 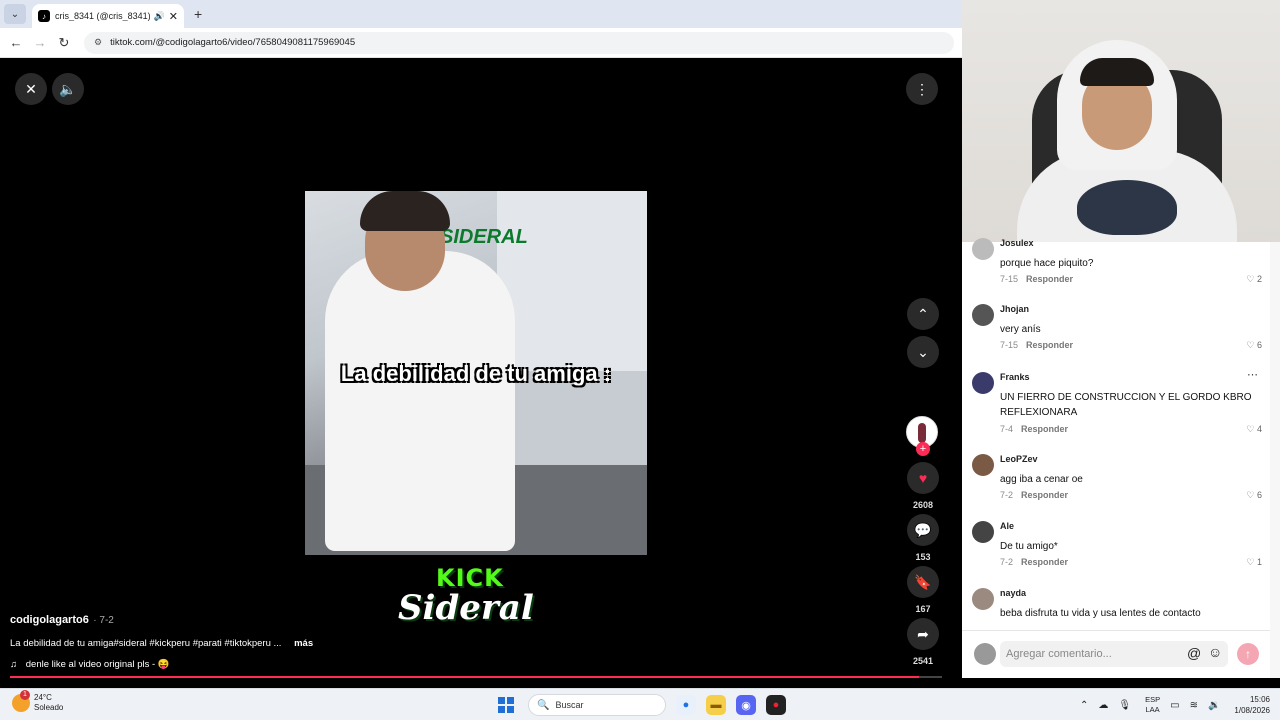 I want to click on chrome-app-icon: ●, so click(x=686, y=705).